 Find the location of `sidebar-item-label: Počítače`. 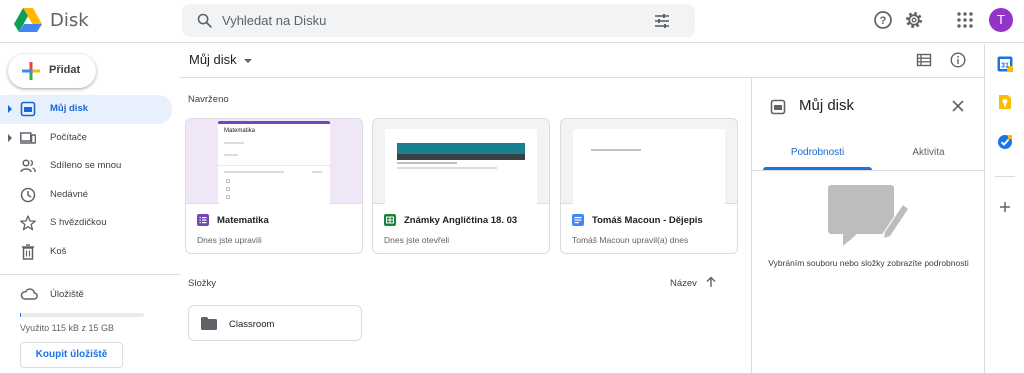

sidebar-item-label: Počítače is located at coordinates (68, 137).